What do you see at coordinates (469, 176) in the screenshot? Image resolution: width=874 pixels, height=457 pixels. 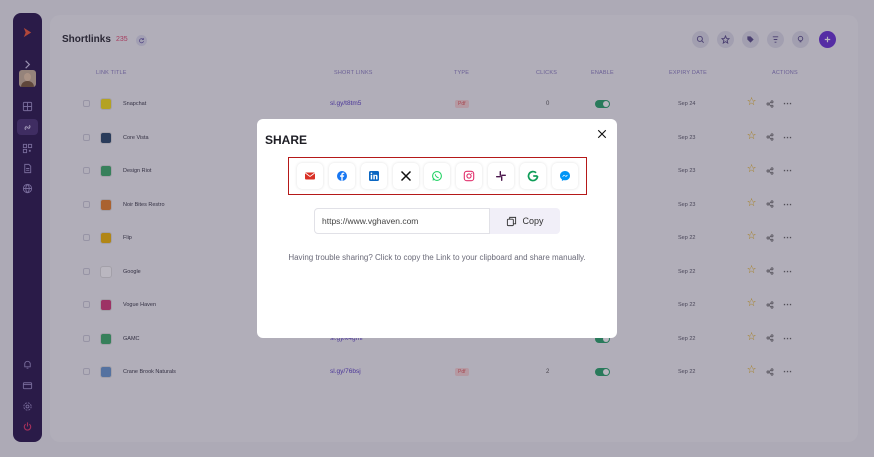 I see `instagram-icon` at bounding box center [469, 176].